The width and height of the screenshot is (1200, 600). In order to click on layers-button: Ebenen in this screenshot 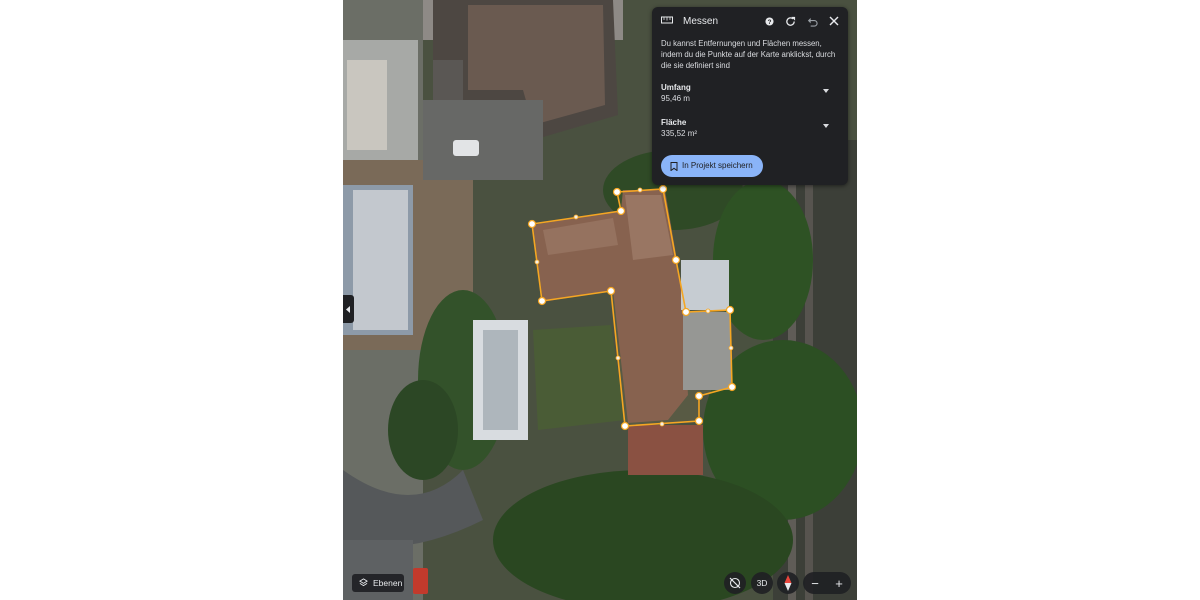, I will do `click(378, 583)`.